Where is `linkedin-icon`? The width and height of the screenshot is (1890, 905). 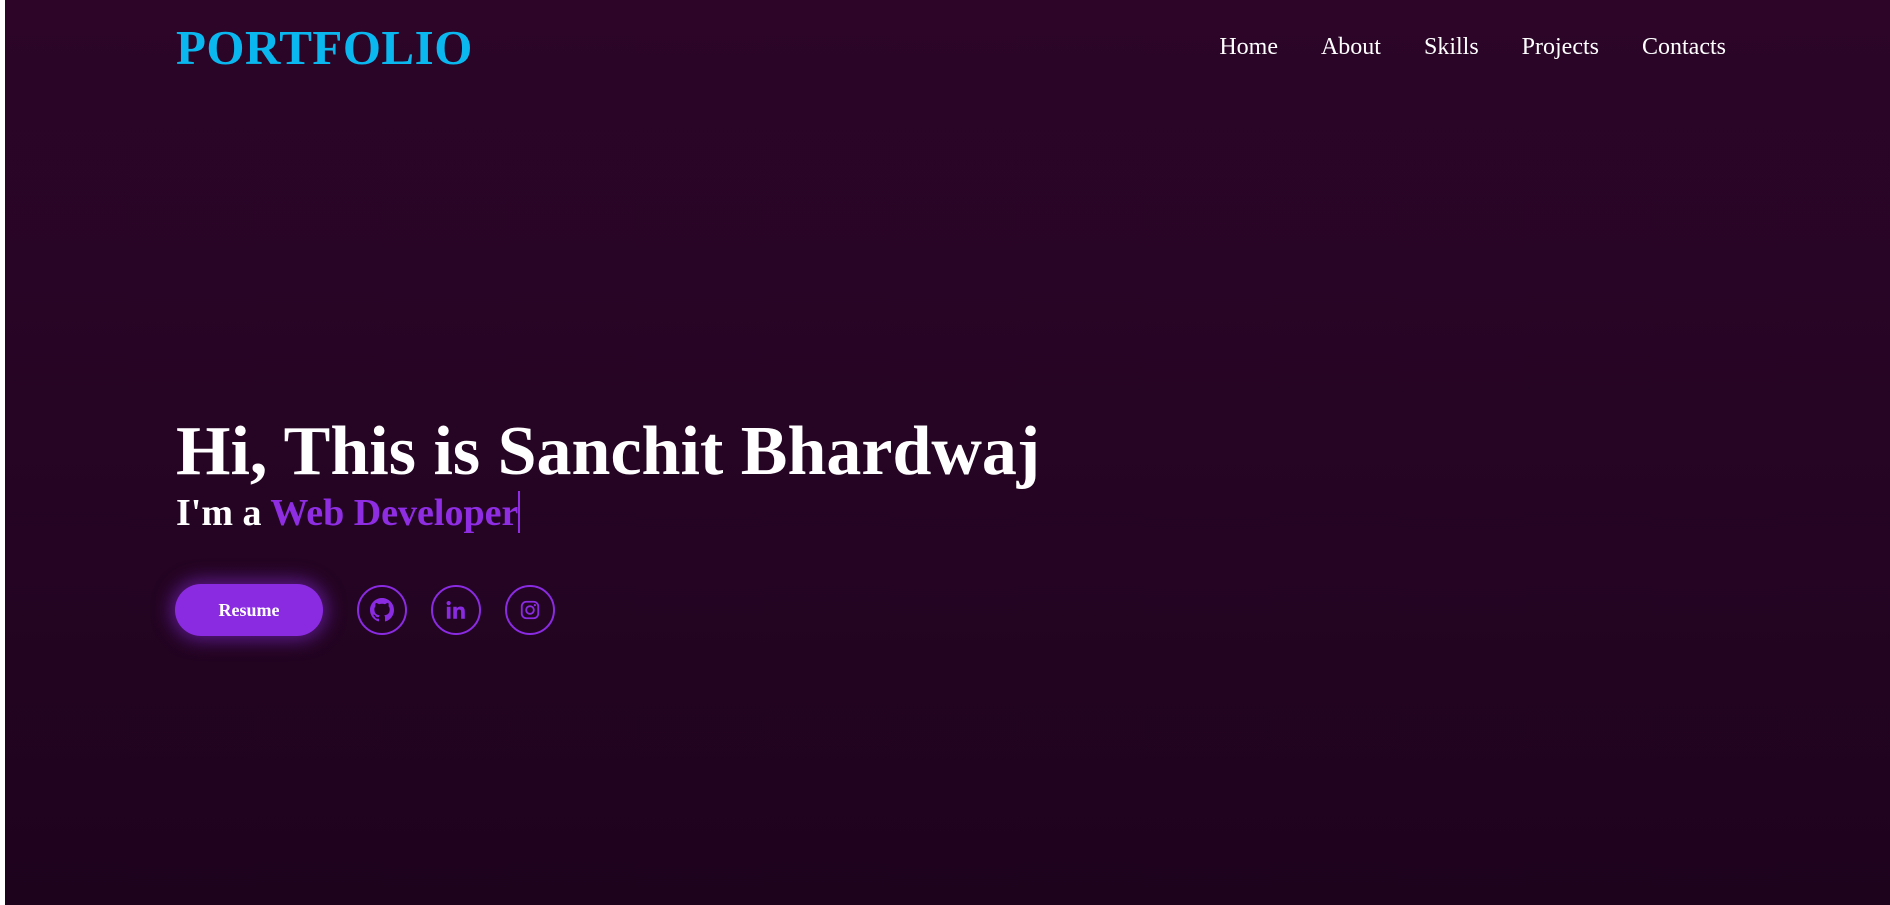 linkedin-icon is located at coordinates (455, 610).